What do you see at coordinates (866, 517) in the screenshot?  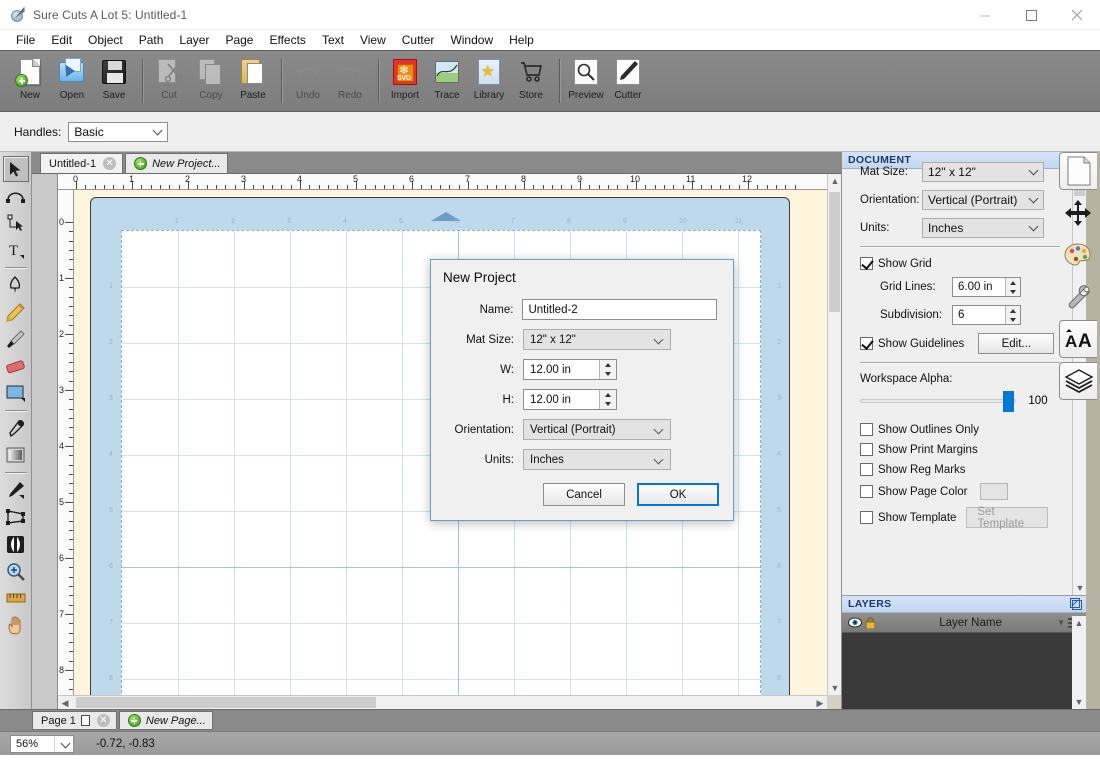 I see `show-template-checkbox` at bounding box center [866, 517].